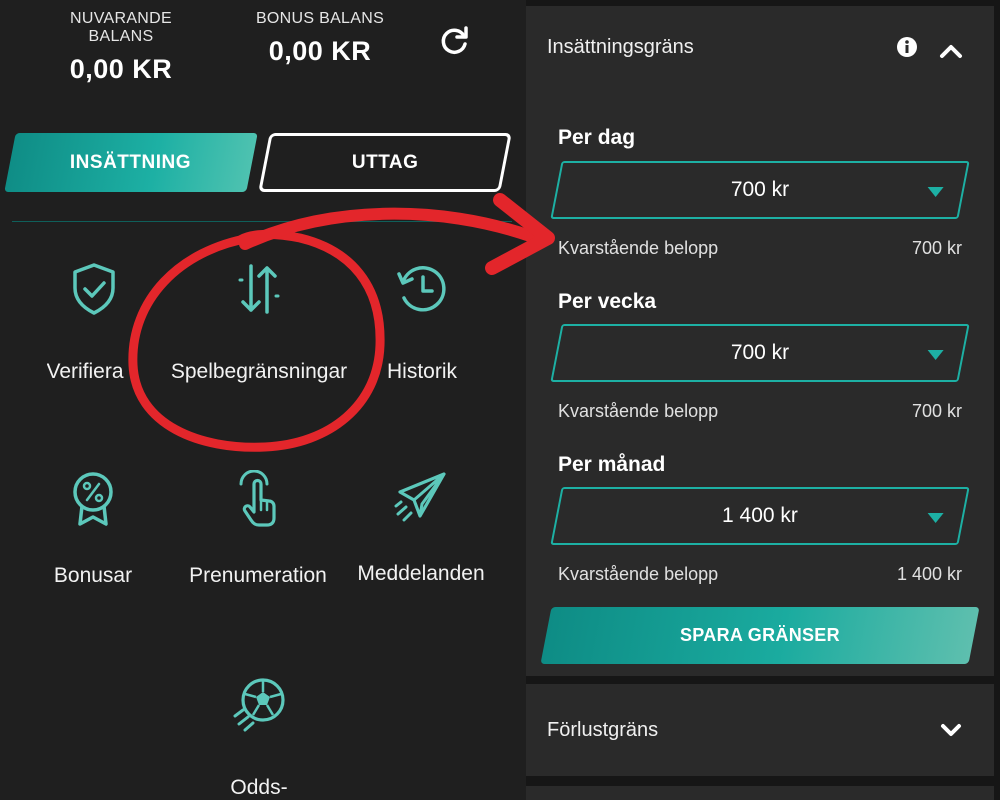 The height and width of the screenshot is (800, 1000). Describe the element at coordinates (258, 529) in the screenshot. I see `menu-item-subscription: Prenumeration` at that location.